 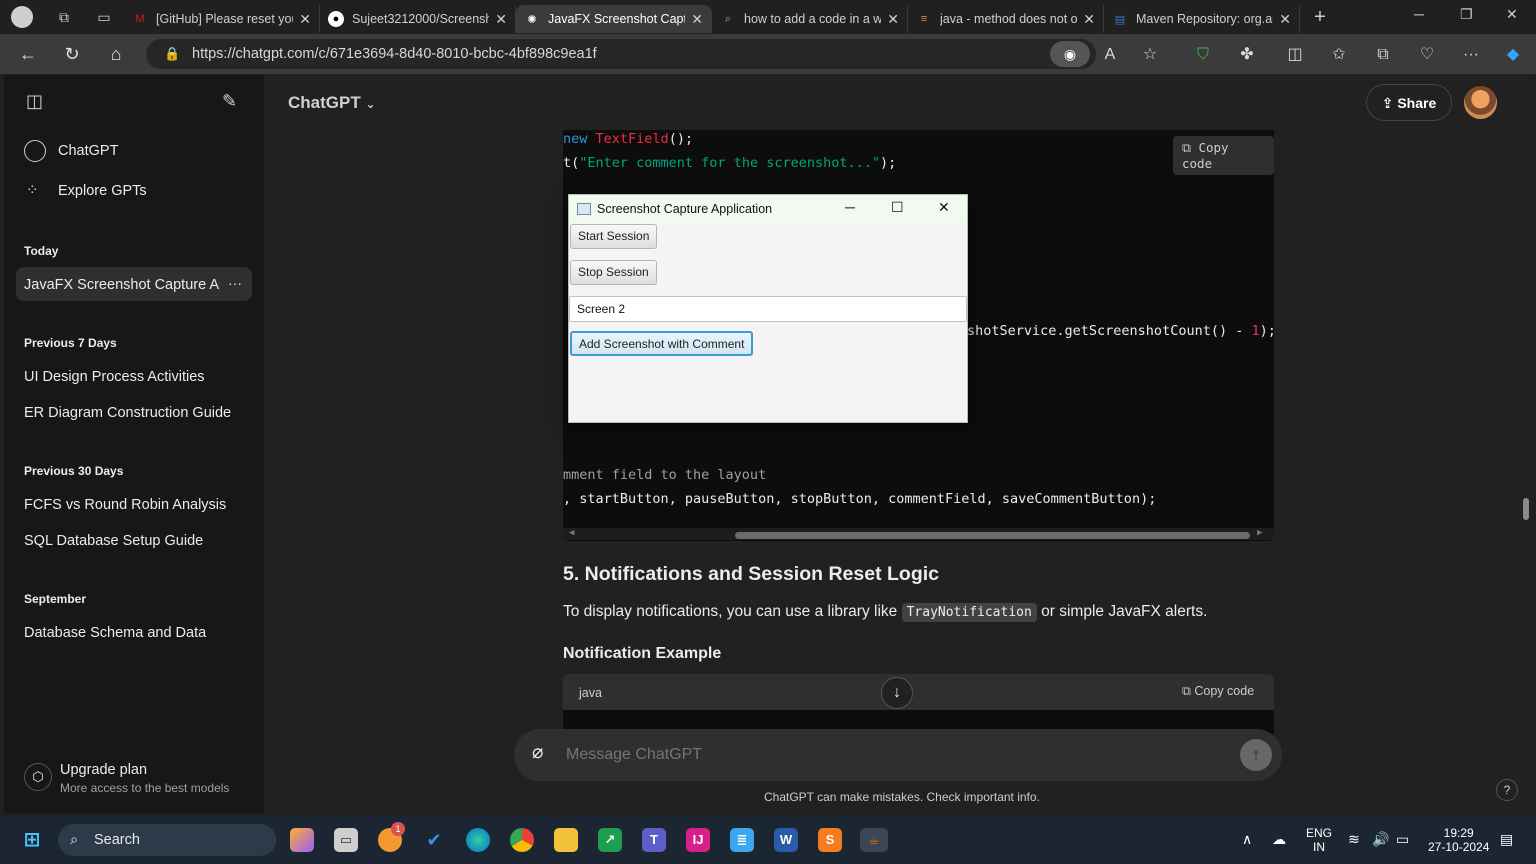 I want to click on teams-icon: T, so click(x=654, y=840).